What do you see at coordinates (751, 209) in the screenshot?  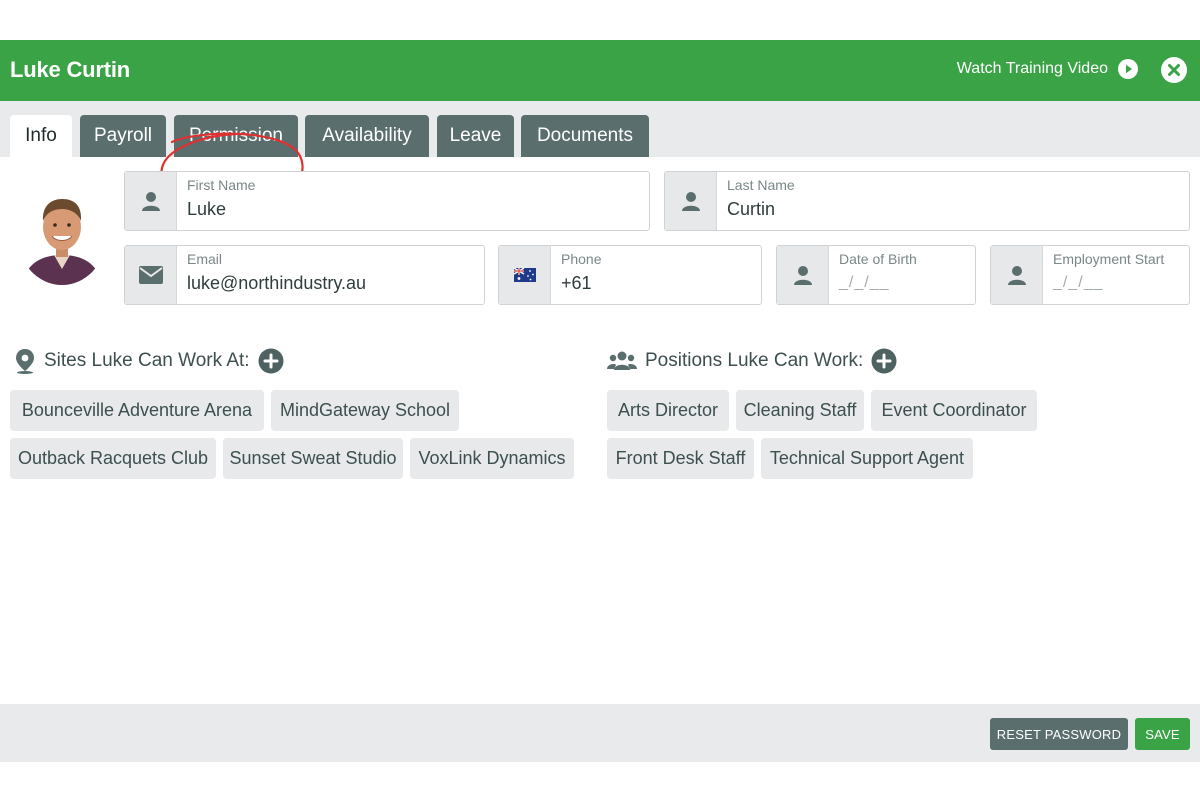 I see `last-name-value: Curtin` at bounding box center [751, 209].